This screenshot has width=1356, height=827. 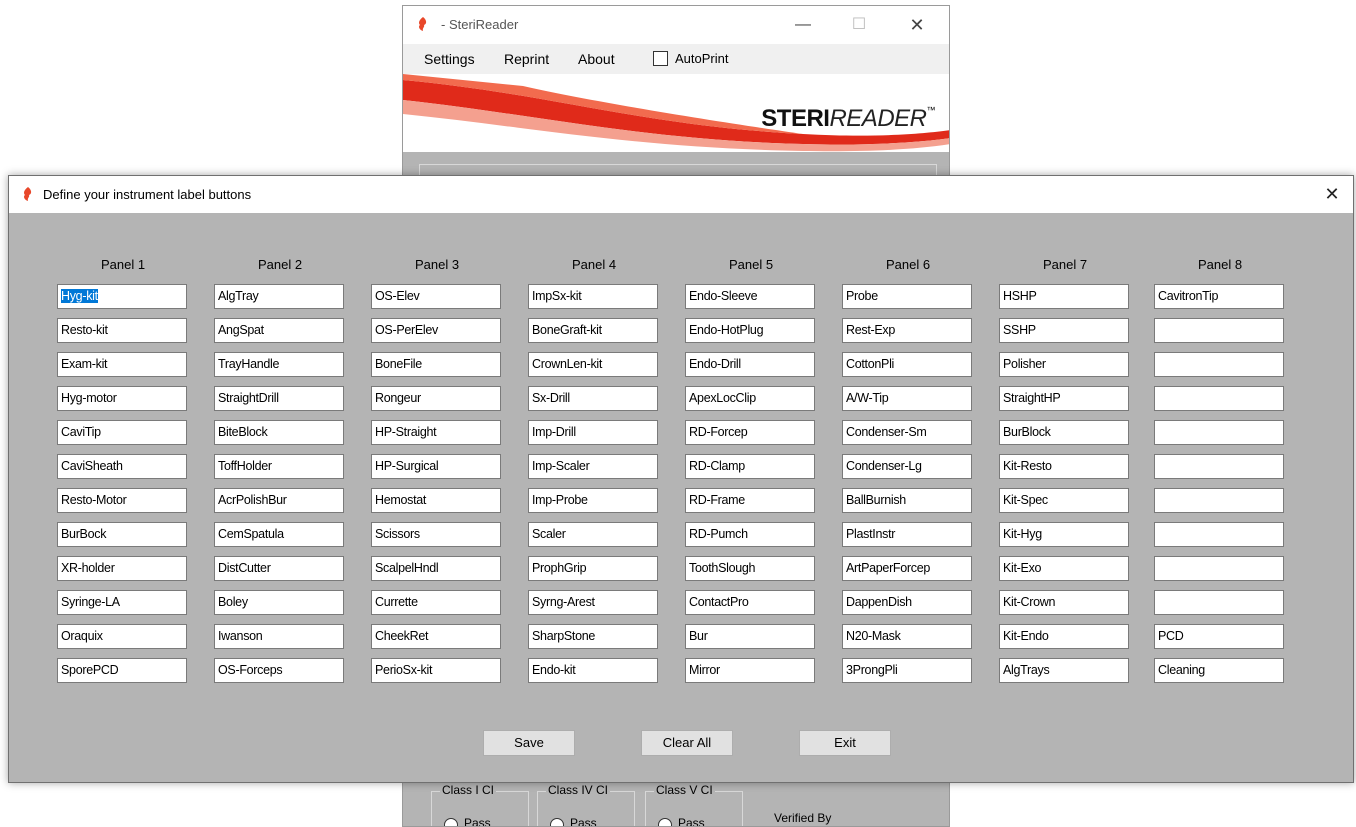 What do you see at coordinates (917, 25) in the screenshot?
I see `close-icon: ✕` at bounding box center [917, 25].